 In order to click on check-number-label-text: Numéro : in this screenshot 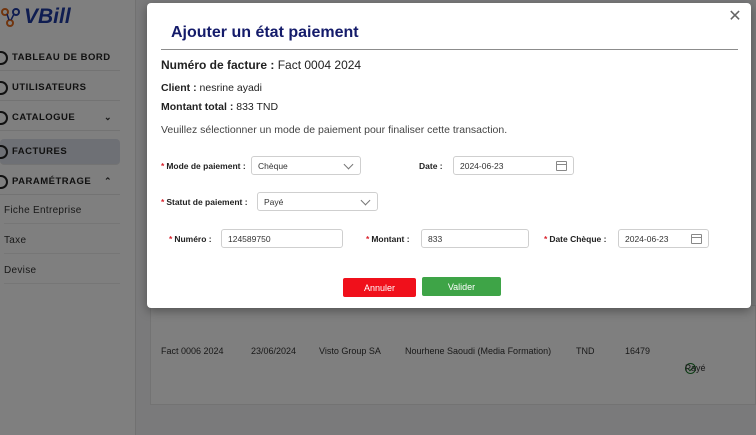, I will do `click(193, 239)`.